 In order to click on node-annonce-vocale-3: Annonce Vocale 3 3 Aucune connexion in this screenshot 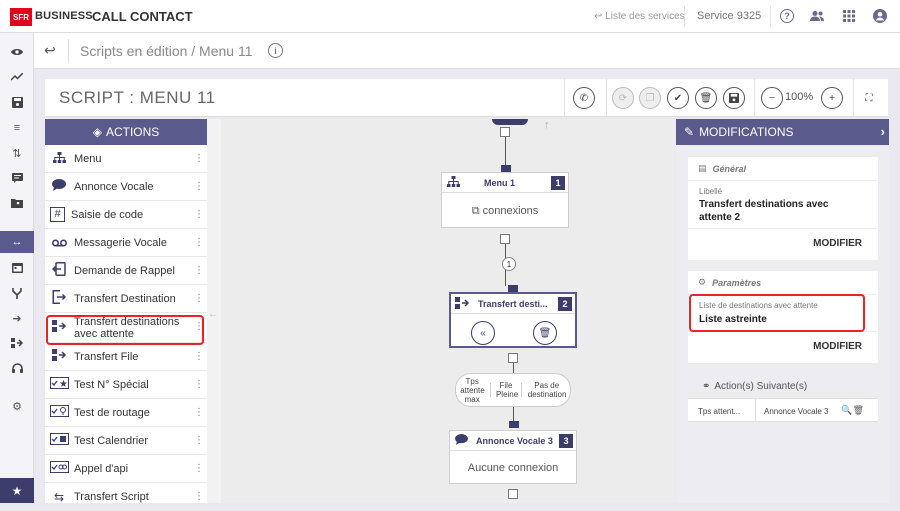, I will do `click(513, 457)`.